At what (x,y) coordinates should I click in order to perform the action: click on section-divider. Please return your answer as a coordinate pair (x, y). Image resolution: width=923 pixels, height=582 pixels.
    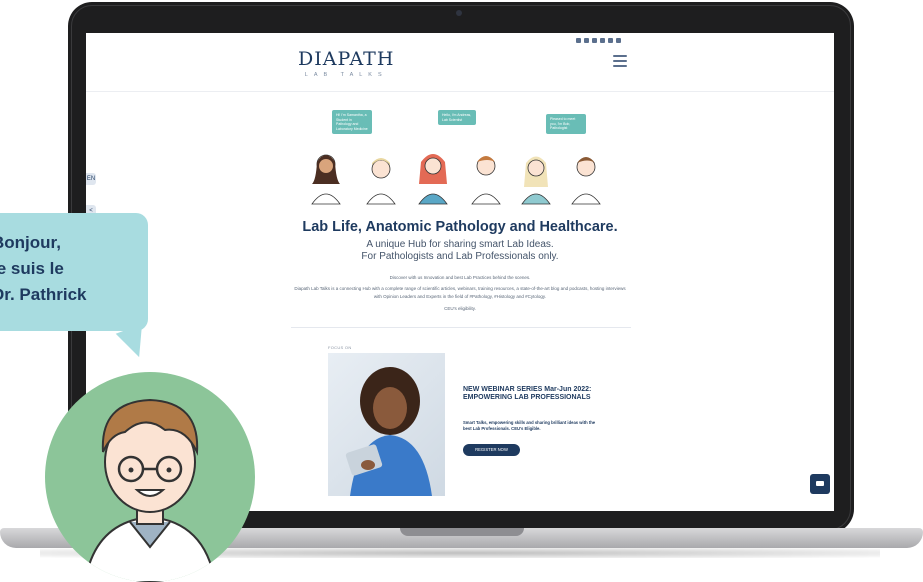
    Looking at the image, I should click on (461, 327).